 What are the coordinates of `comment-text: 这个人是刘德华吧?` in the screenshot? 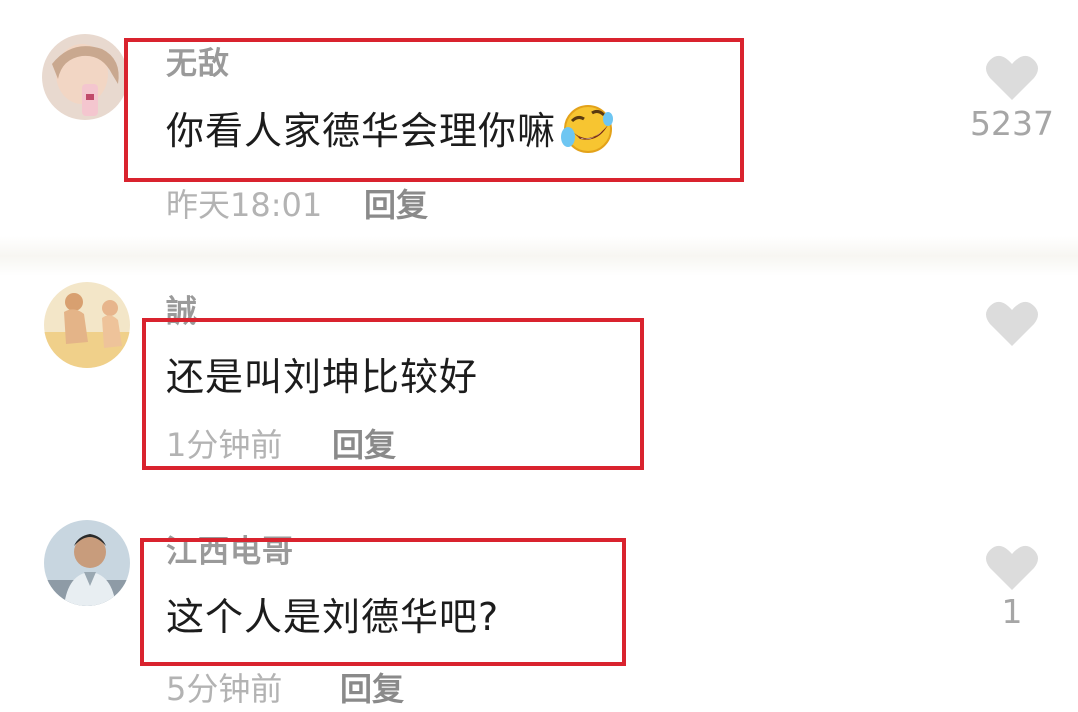 It's located at (333, 617).